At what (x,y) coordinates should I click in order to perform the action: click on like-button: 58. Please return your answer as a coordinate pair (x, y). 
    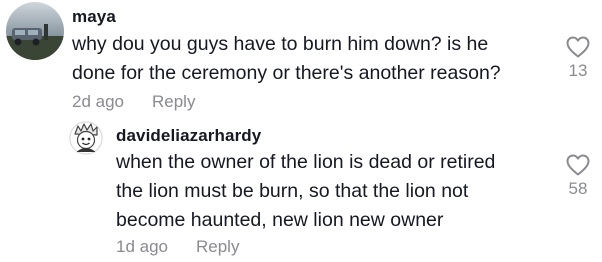
    Looking at the image, I should click on (578, 176).